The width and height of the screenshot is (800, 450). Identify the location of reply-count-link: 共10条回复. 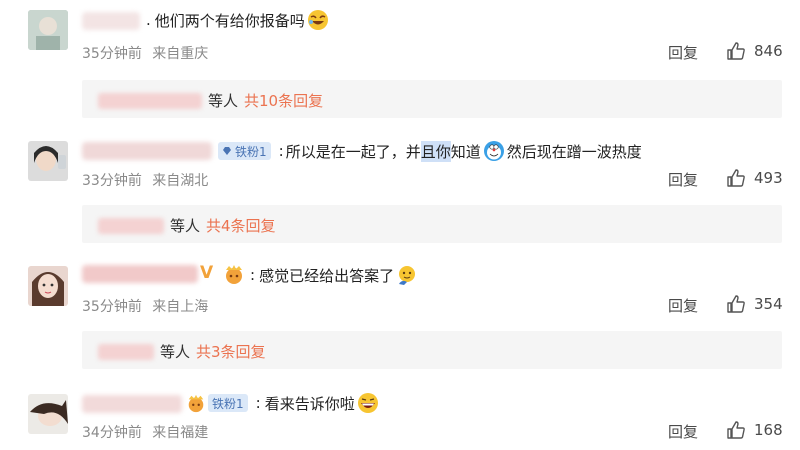
(283, 100).